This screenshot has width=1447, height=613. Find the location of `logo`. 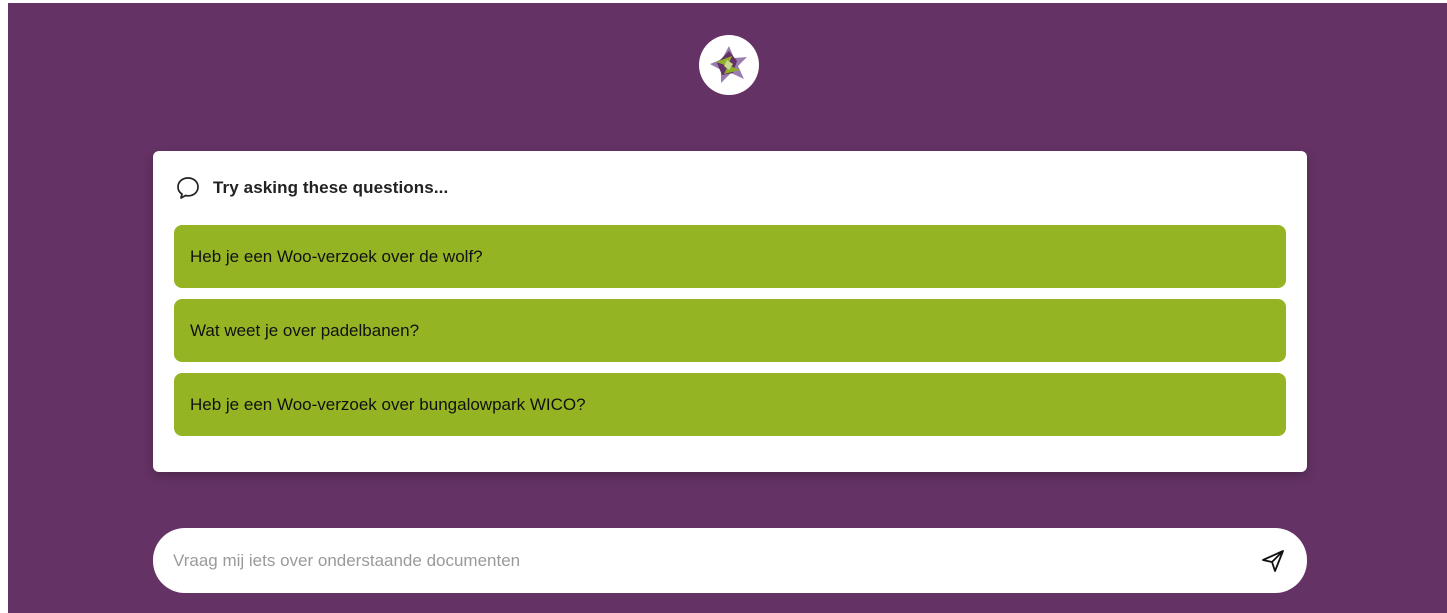

logo is located at coordinates (729, 65).